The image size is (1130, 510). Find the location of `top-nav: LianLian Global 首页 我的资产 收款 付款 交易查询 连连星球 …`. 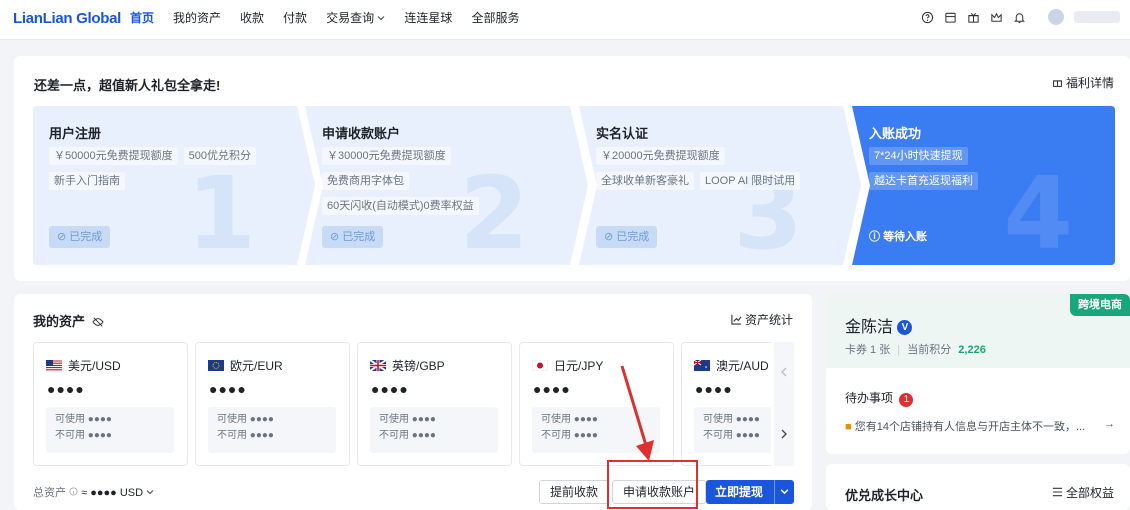

top-nav: LianLian Global 首页 我的资产 收款 付款 交易查询 连连星球 … is located at coordinates (565, 20).